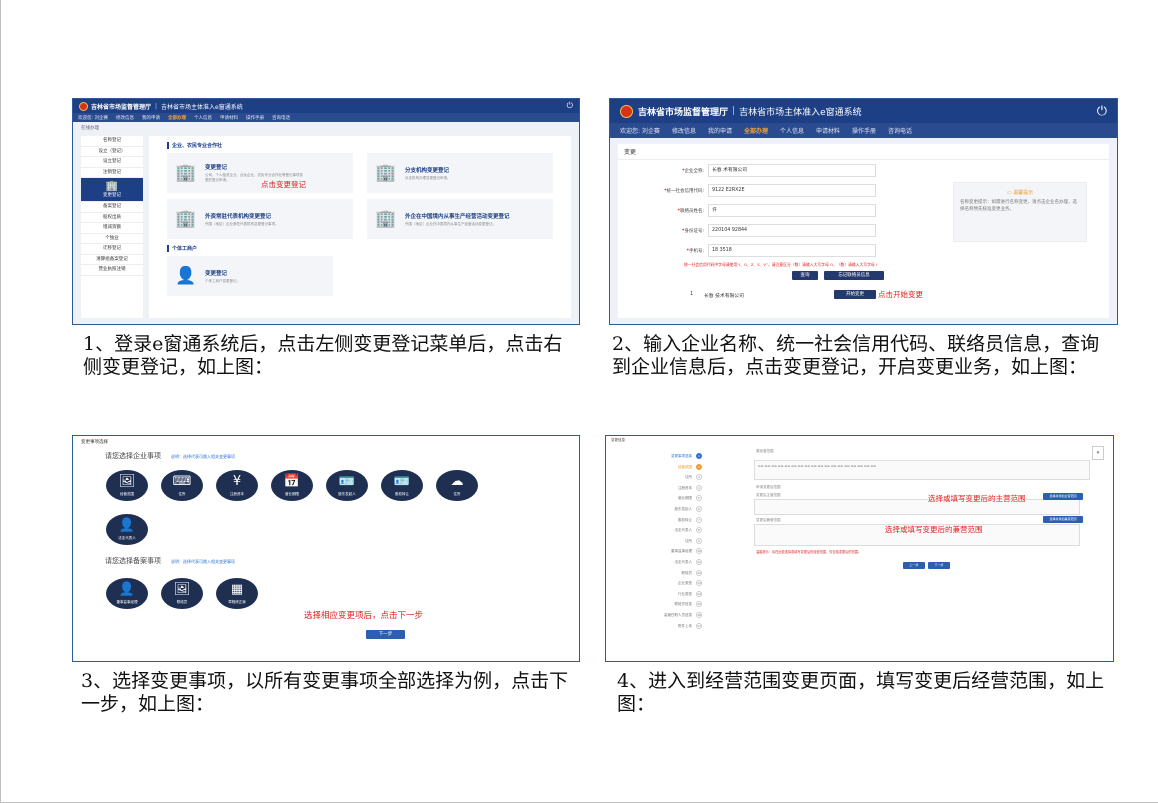 This screenshot has width=1158, height=803. What do you see at coordinates (216, 168) in the screenshot?
I see `card-title: 变更登记` at bounding box center [216, 168].